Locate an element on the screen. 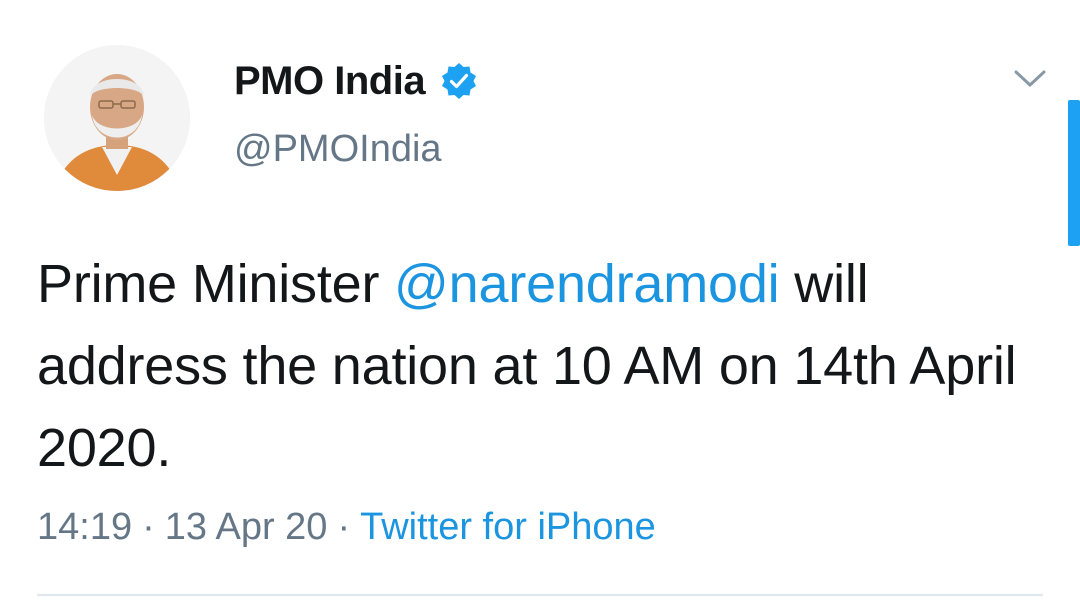 The height and width of the screenshot is (600, 1080). tweet-text-prefix: Prime Minister is located at coordinates (216, 284).